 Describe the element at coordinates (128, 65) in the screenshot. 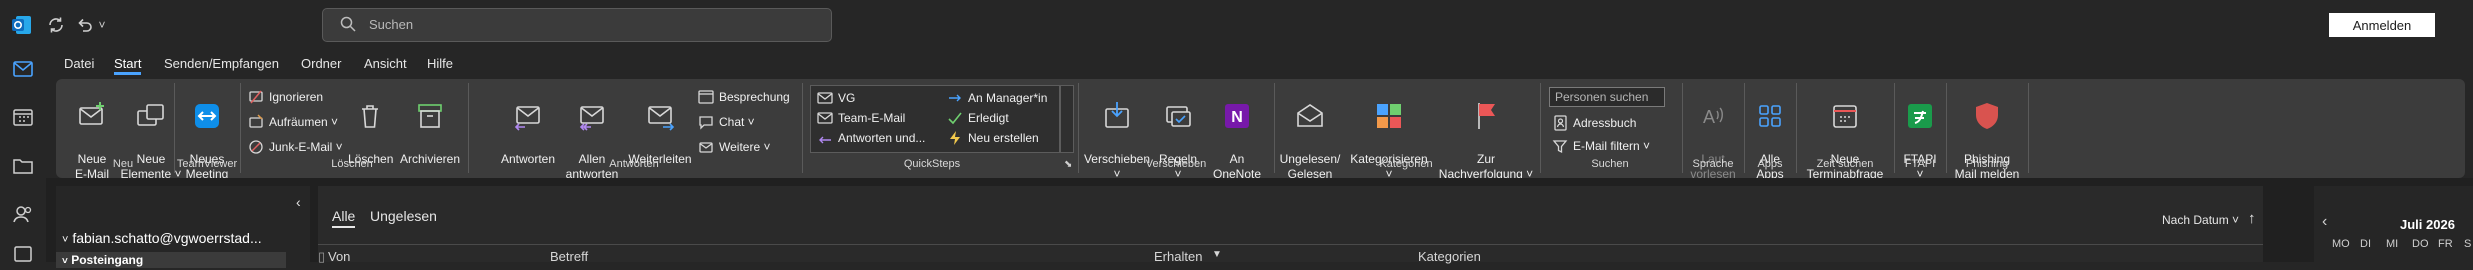

I see `tab-start: Start` at that location.